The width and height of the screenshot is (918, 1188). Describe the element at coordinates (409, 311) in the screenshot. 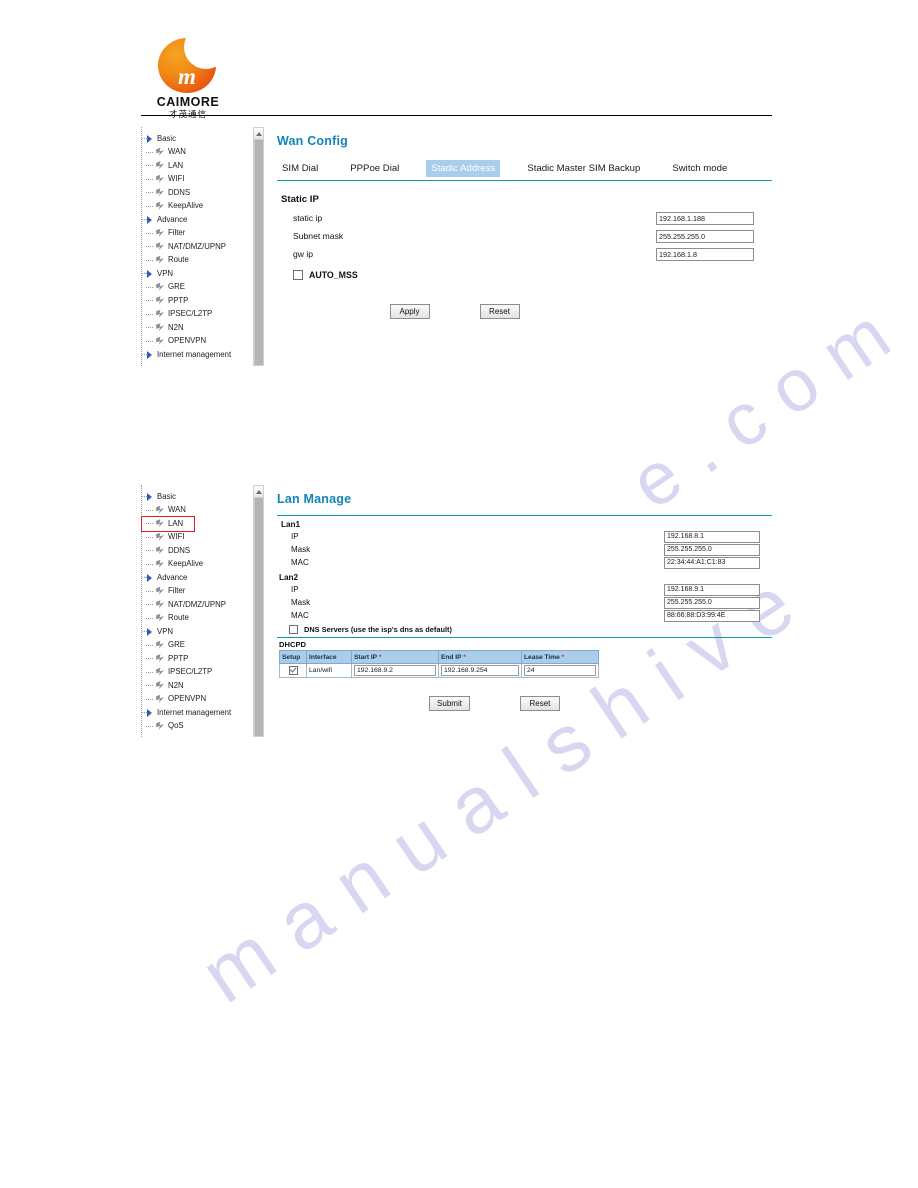

I see `apply-button: Apply` at that location.